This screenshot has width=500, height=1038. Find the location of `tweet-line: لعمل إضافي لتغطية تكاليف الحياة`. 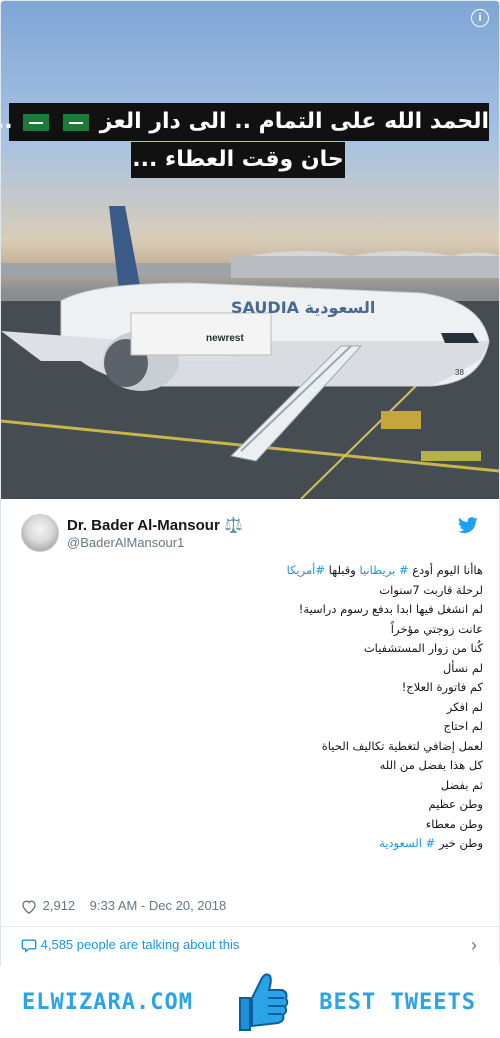

tweet-line: لعمل إضافي لتغطية تكاليف الحياة is located at coordinates (402, 745).